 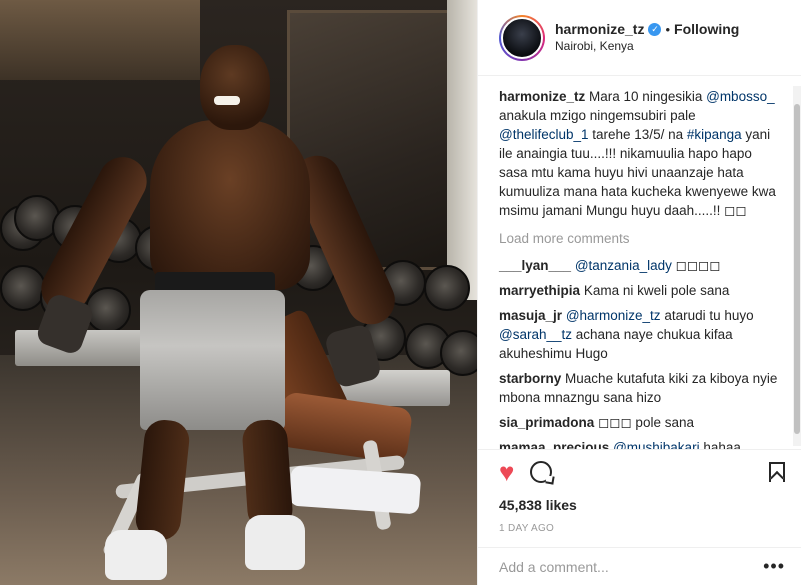 What do you see at coordinates (631, 566) in the screenshot?
I see `add-comment-input` at bounding box center [631, 566].